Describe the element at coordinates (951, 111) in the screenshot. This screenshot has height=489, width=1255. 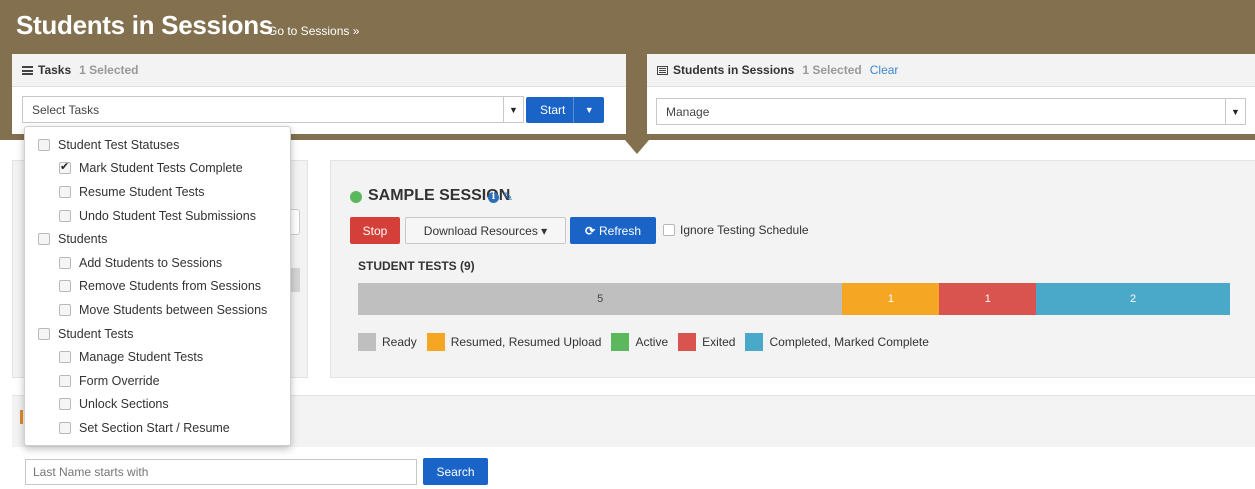
I see `manage-dropdown: Manage ▼` at that location.